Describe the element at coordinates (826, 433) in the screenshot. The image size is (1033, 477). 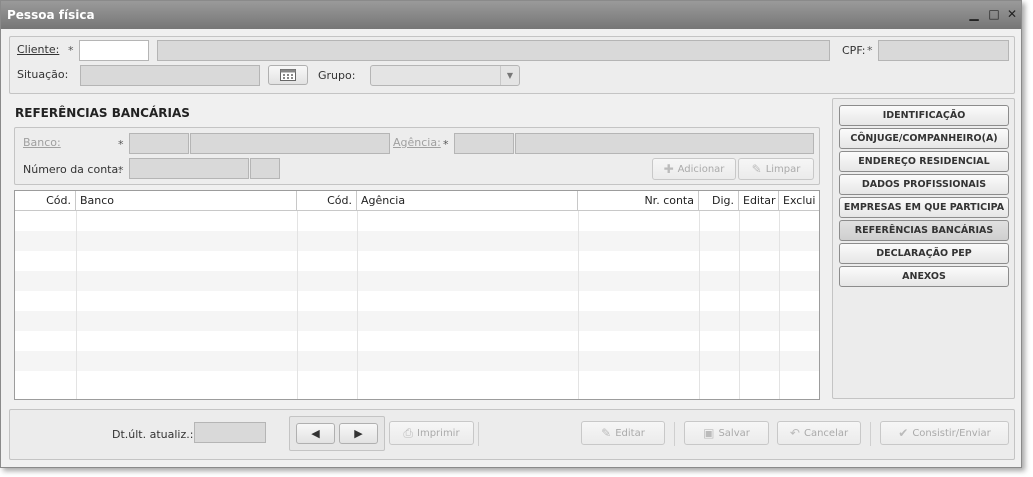
I see `cancelar-label: Cancelar` at that location.